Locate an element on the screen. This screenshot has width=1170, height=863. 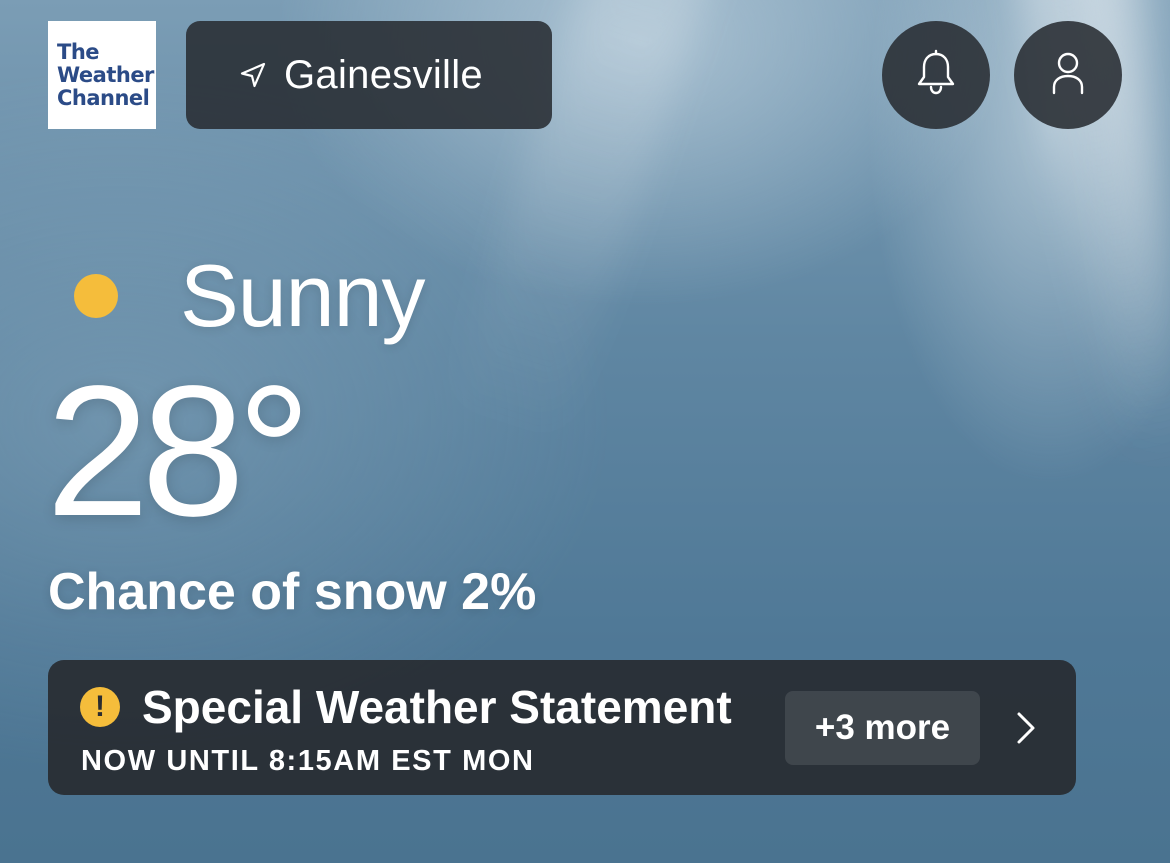
condition-text: Sunny is located at coordinates (303, 295).